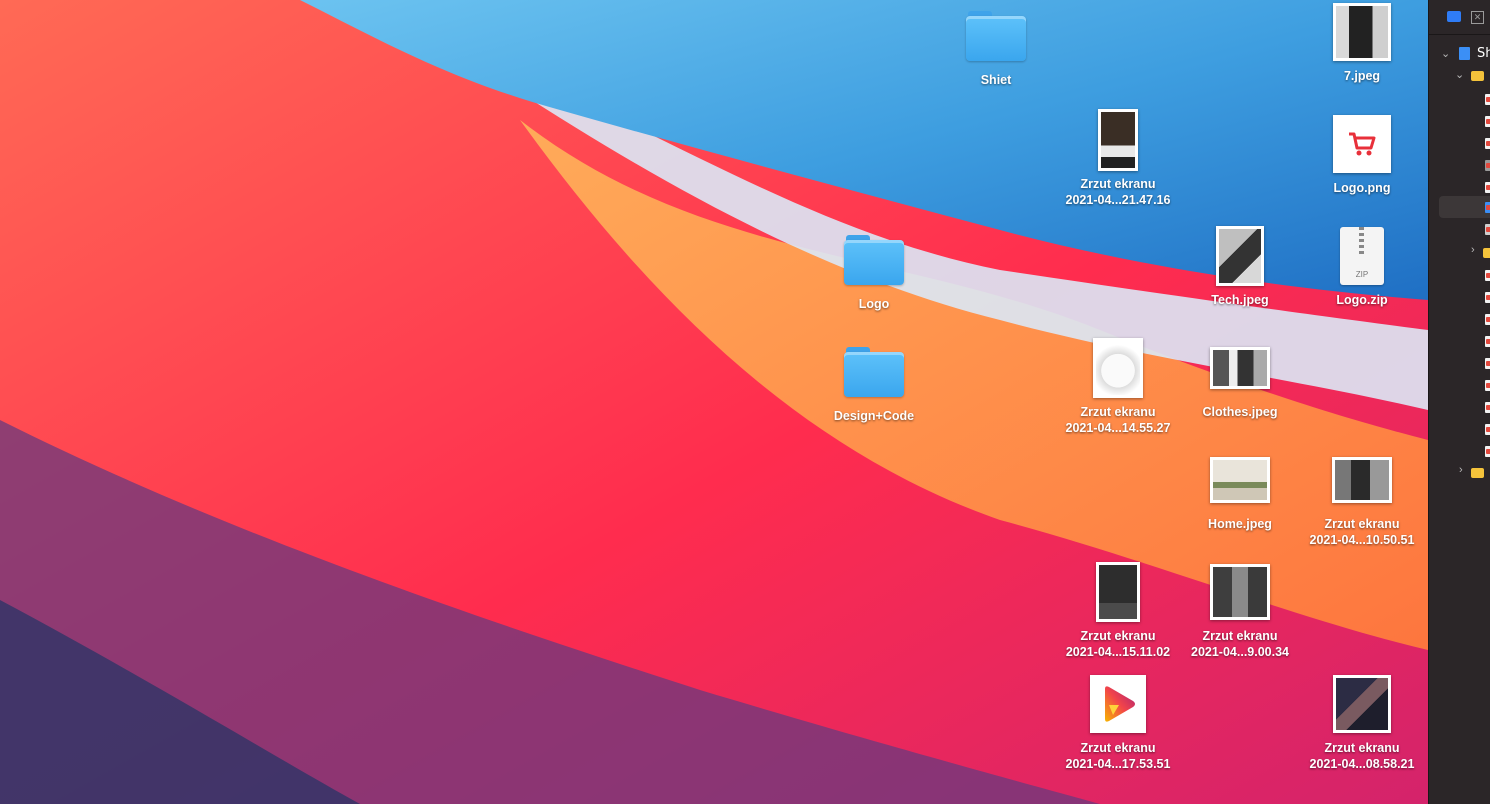  I want to click on project-navigator-sidebar: ✕ ⌄ Sh ⌄ › ›, so click(1459, 402).